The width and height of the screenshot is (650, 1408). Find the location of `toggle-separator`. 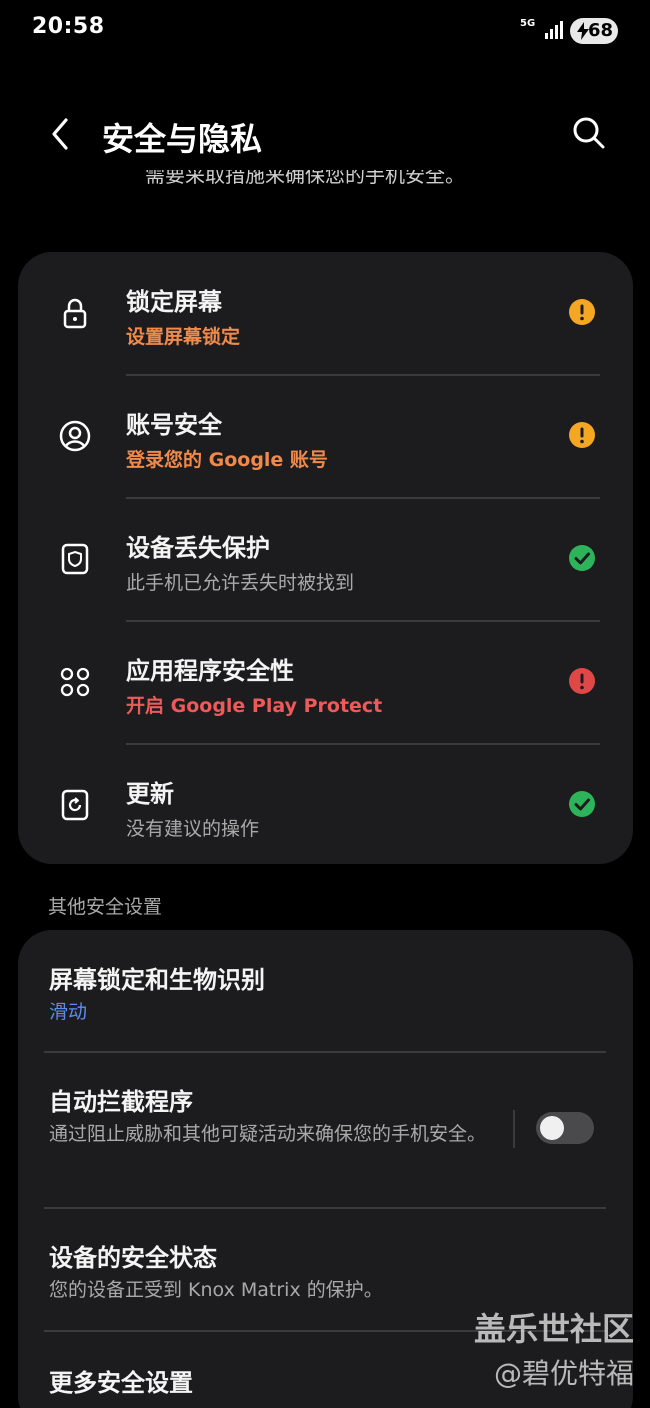

toggle-separator is located at coordinates (514, 1129).